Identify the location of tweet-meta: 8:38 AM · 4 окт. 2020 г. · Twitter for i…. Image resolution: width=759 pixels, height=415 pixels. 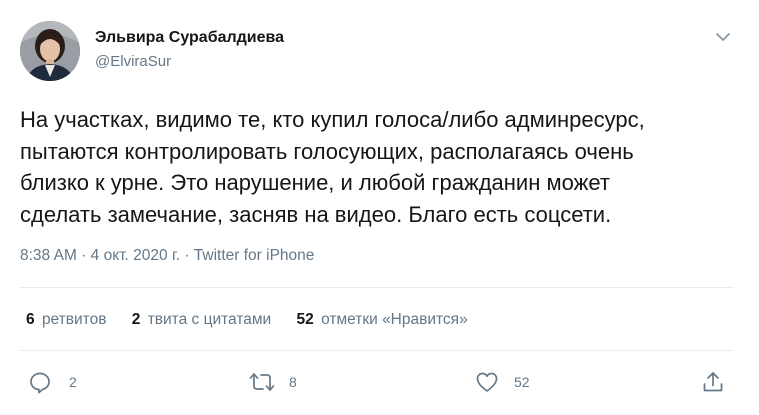
(167, 256).